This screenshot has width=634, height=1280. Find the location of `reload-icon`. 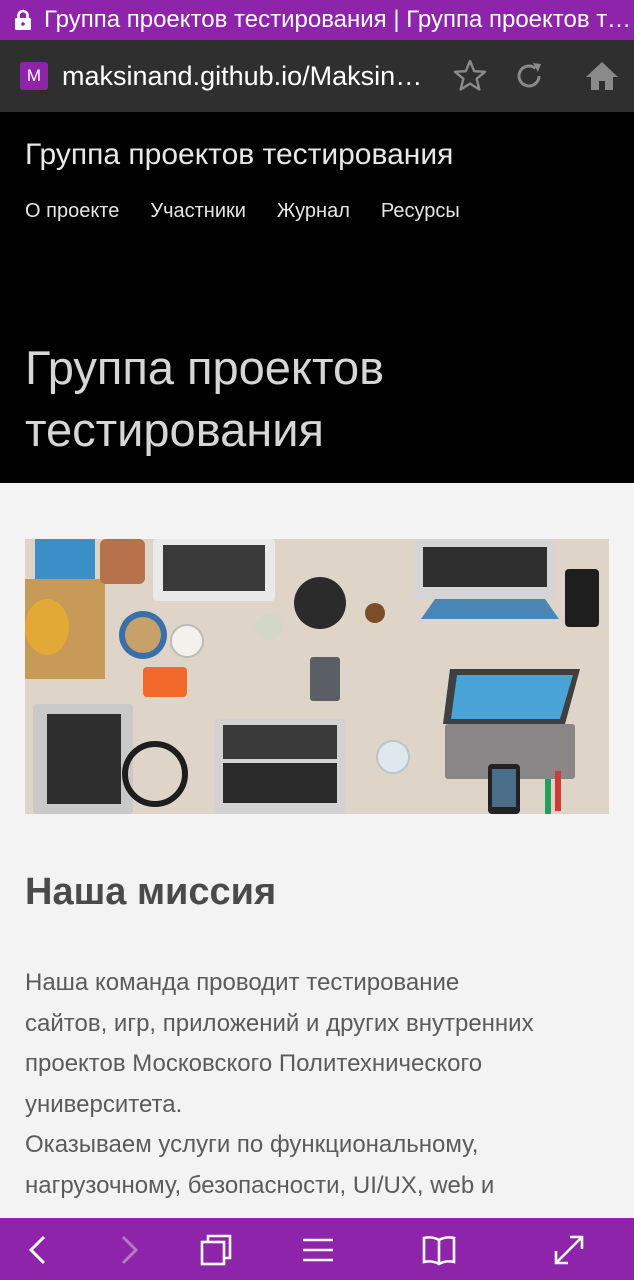

reload-icon is located at coordinates (529, 76).